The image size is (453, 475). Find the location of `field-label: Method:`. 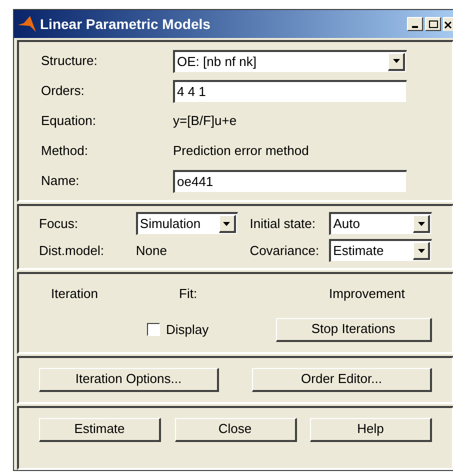

field-label: Method: is located at coordinates (65, 151).